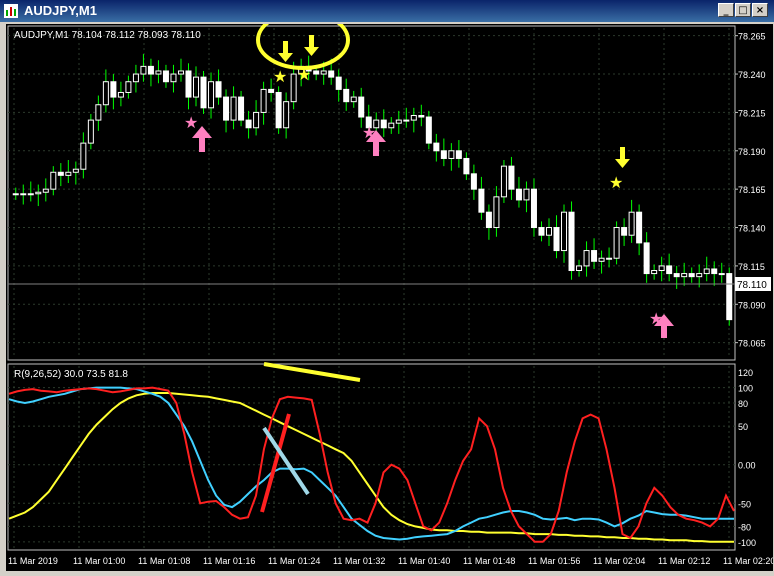  Describe the element at coordinates (752, 344) in the screenshot. I see `price-tick-label: 78.065` at that location.